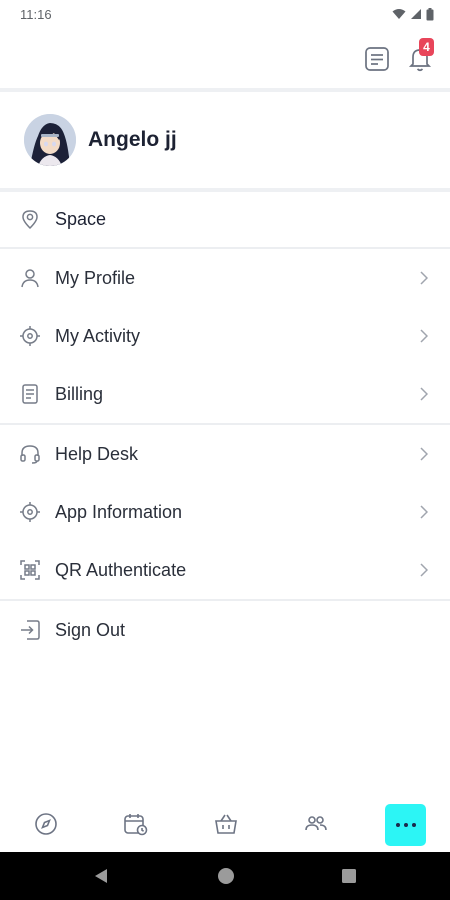 The width and height of the screenshot is (450, 900). Describe the element at coordinates (225, 454) in the screenshot. I see `menu-item-help-desk: Help Desk` at that location.